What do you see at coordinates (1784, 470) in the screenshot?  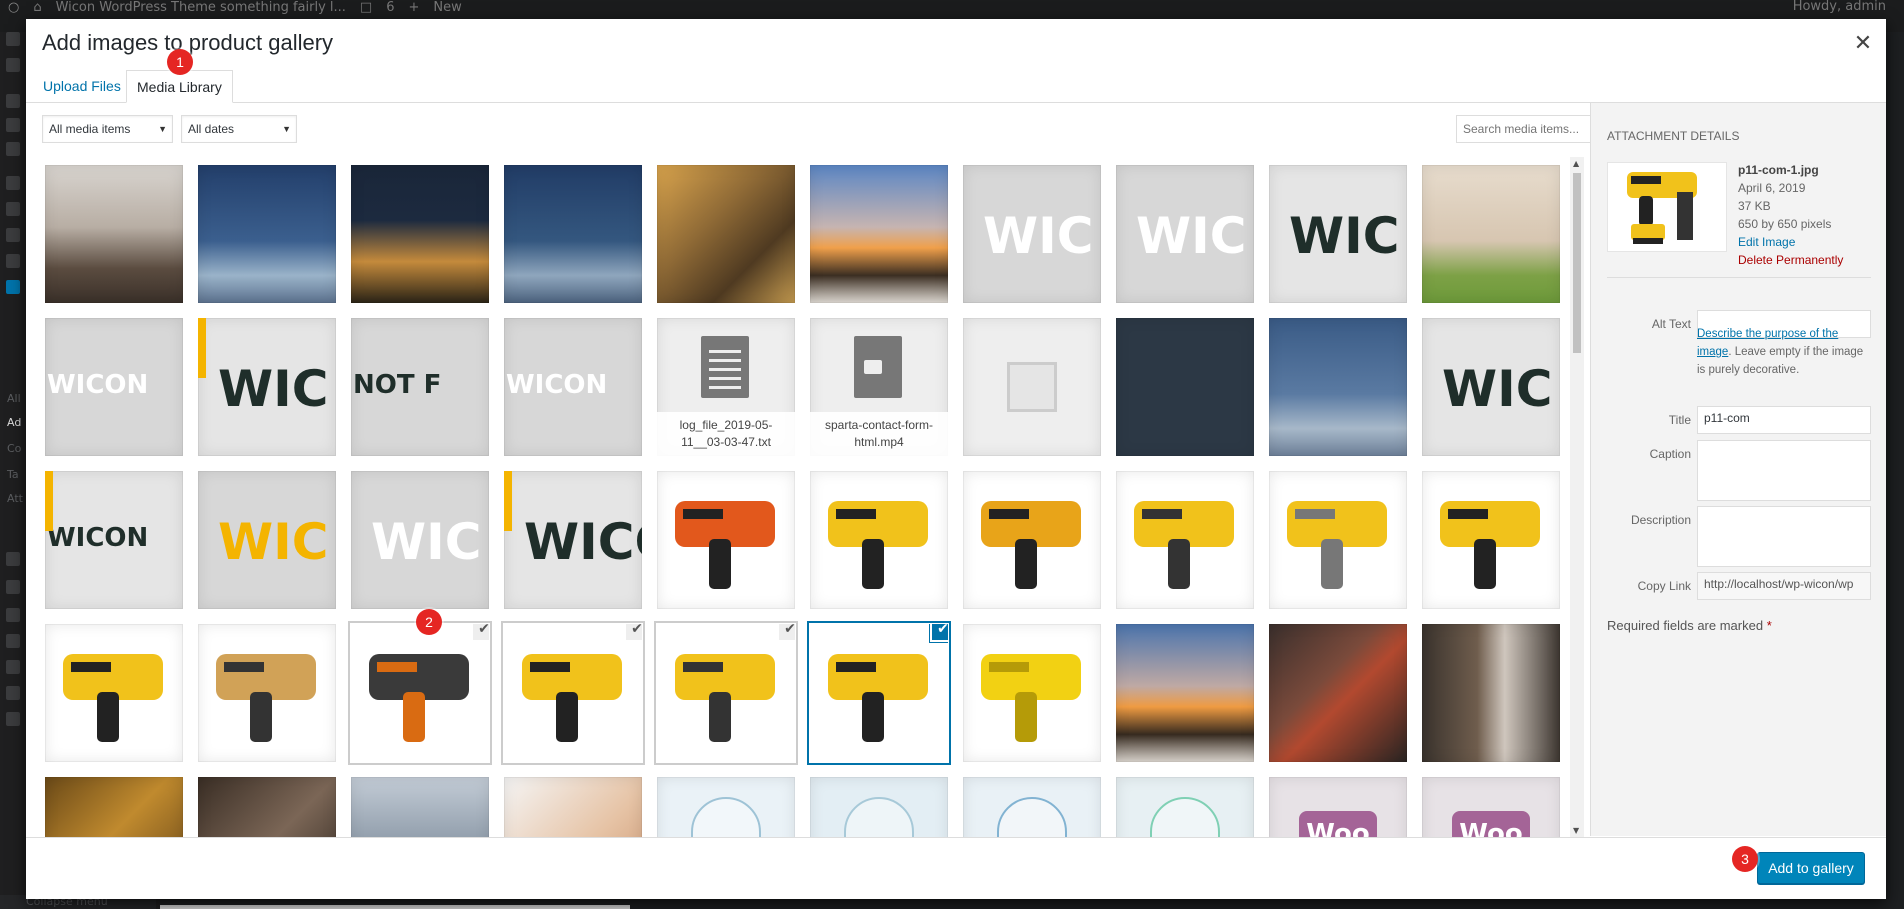 I see `caption-field` at bounding box center [1784, 470].